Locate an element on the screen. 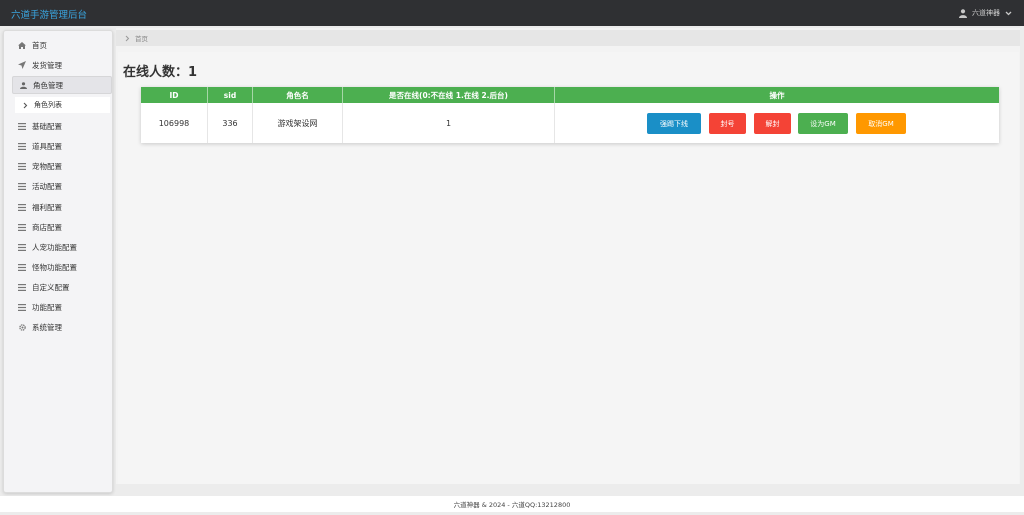  table-header: ID sid 角色名 是否在线(0:不在线 1.在线 2.后台) 操作 is located at coordinates (570, 95).